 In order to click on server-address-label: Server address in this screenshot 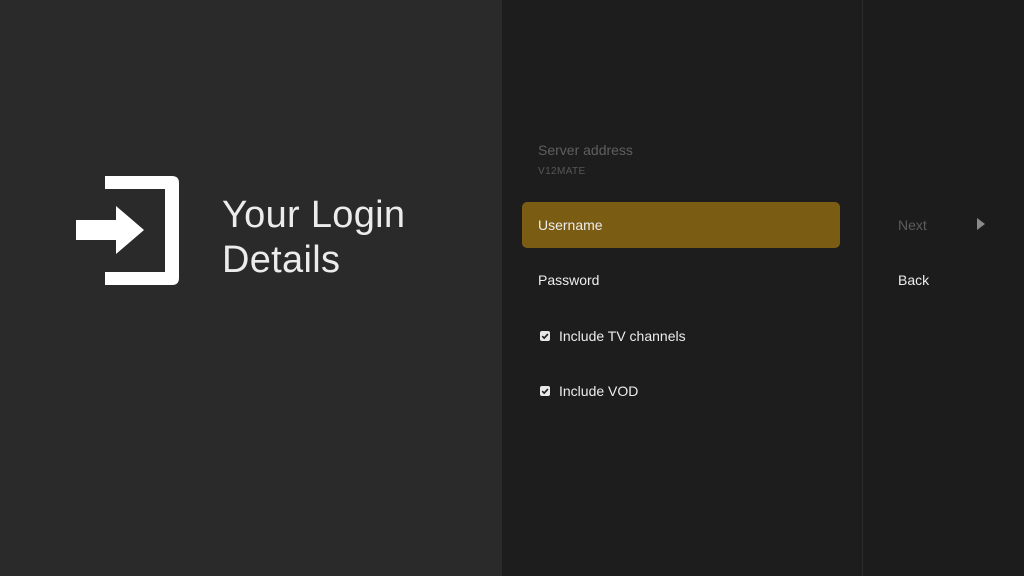, I will do `click(585, 150)`.